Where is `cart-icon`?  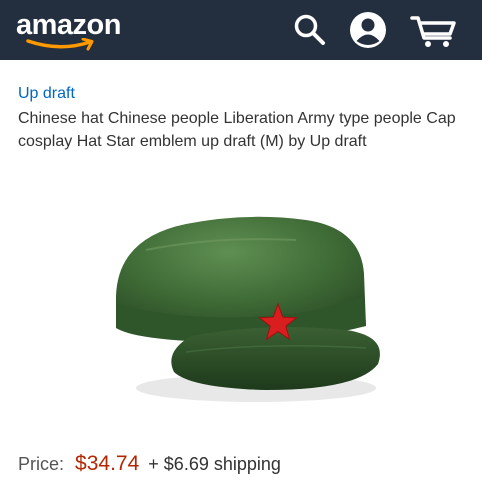
cart-icon is located at coordinates (434, 30).